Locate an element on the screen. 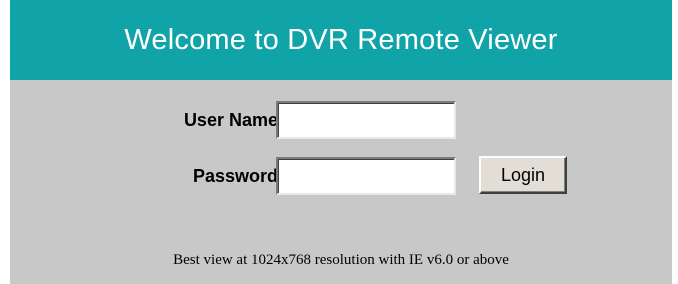  username-input is located at coordinates (366, 120).